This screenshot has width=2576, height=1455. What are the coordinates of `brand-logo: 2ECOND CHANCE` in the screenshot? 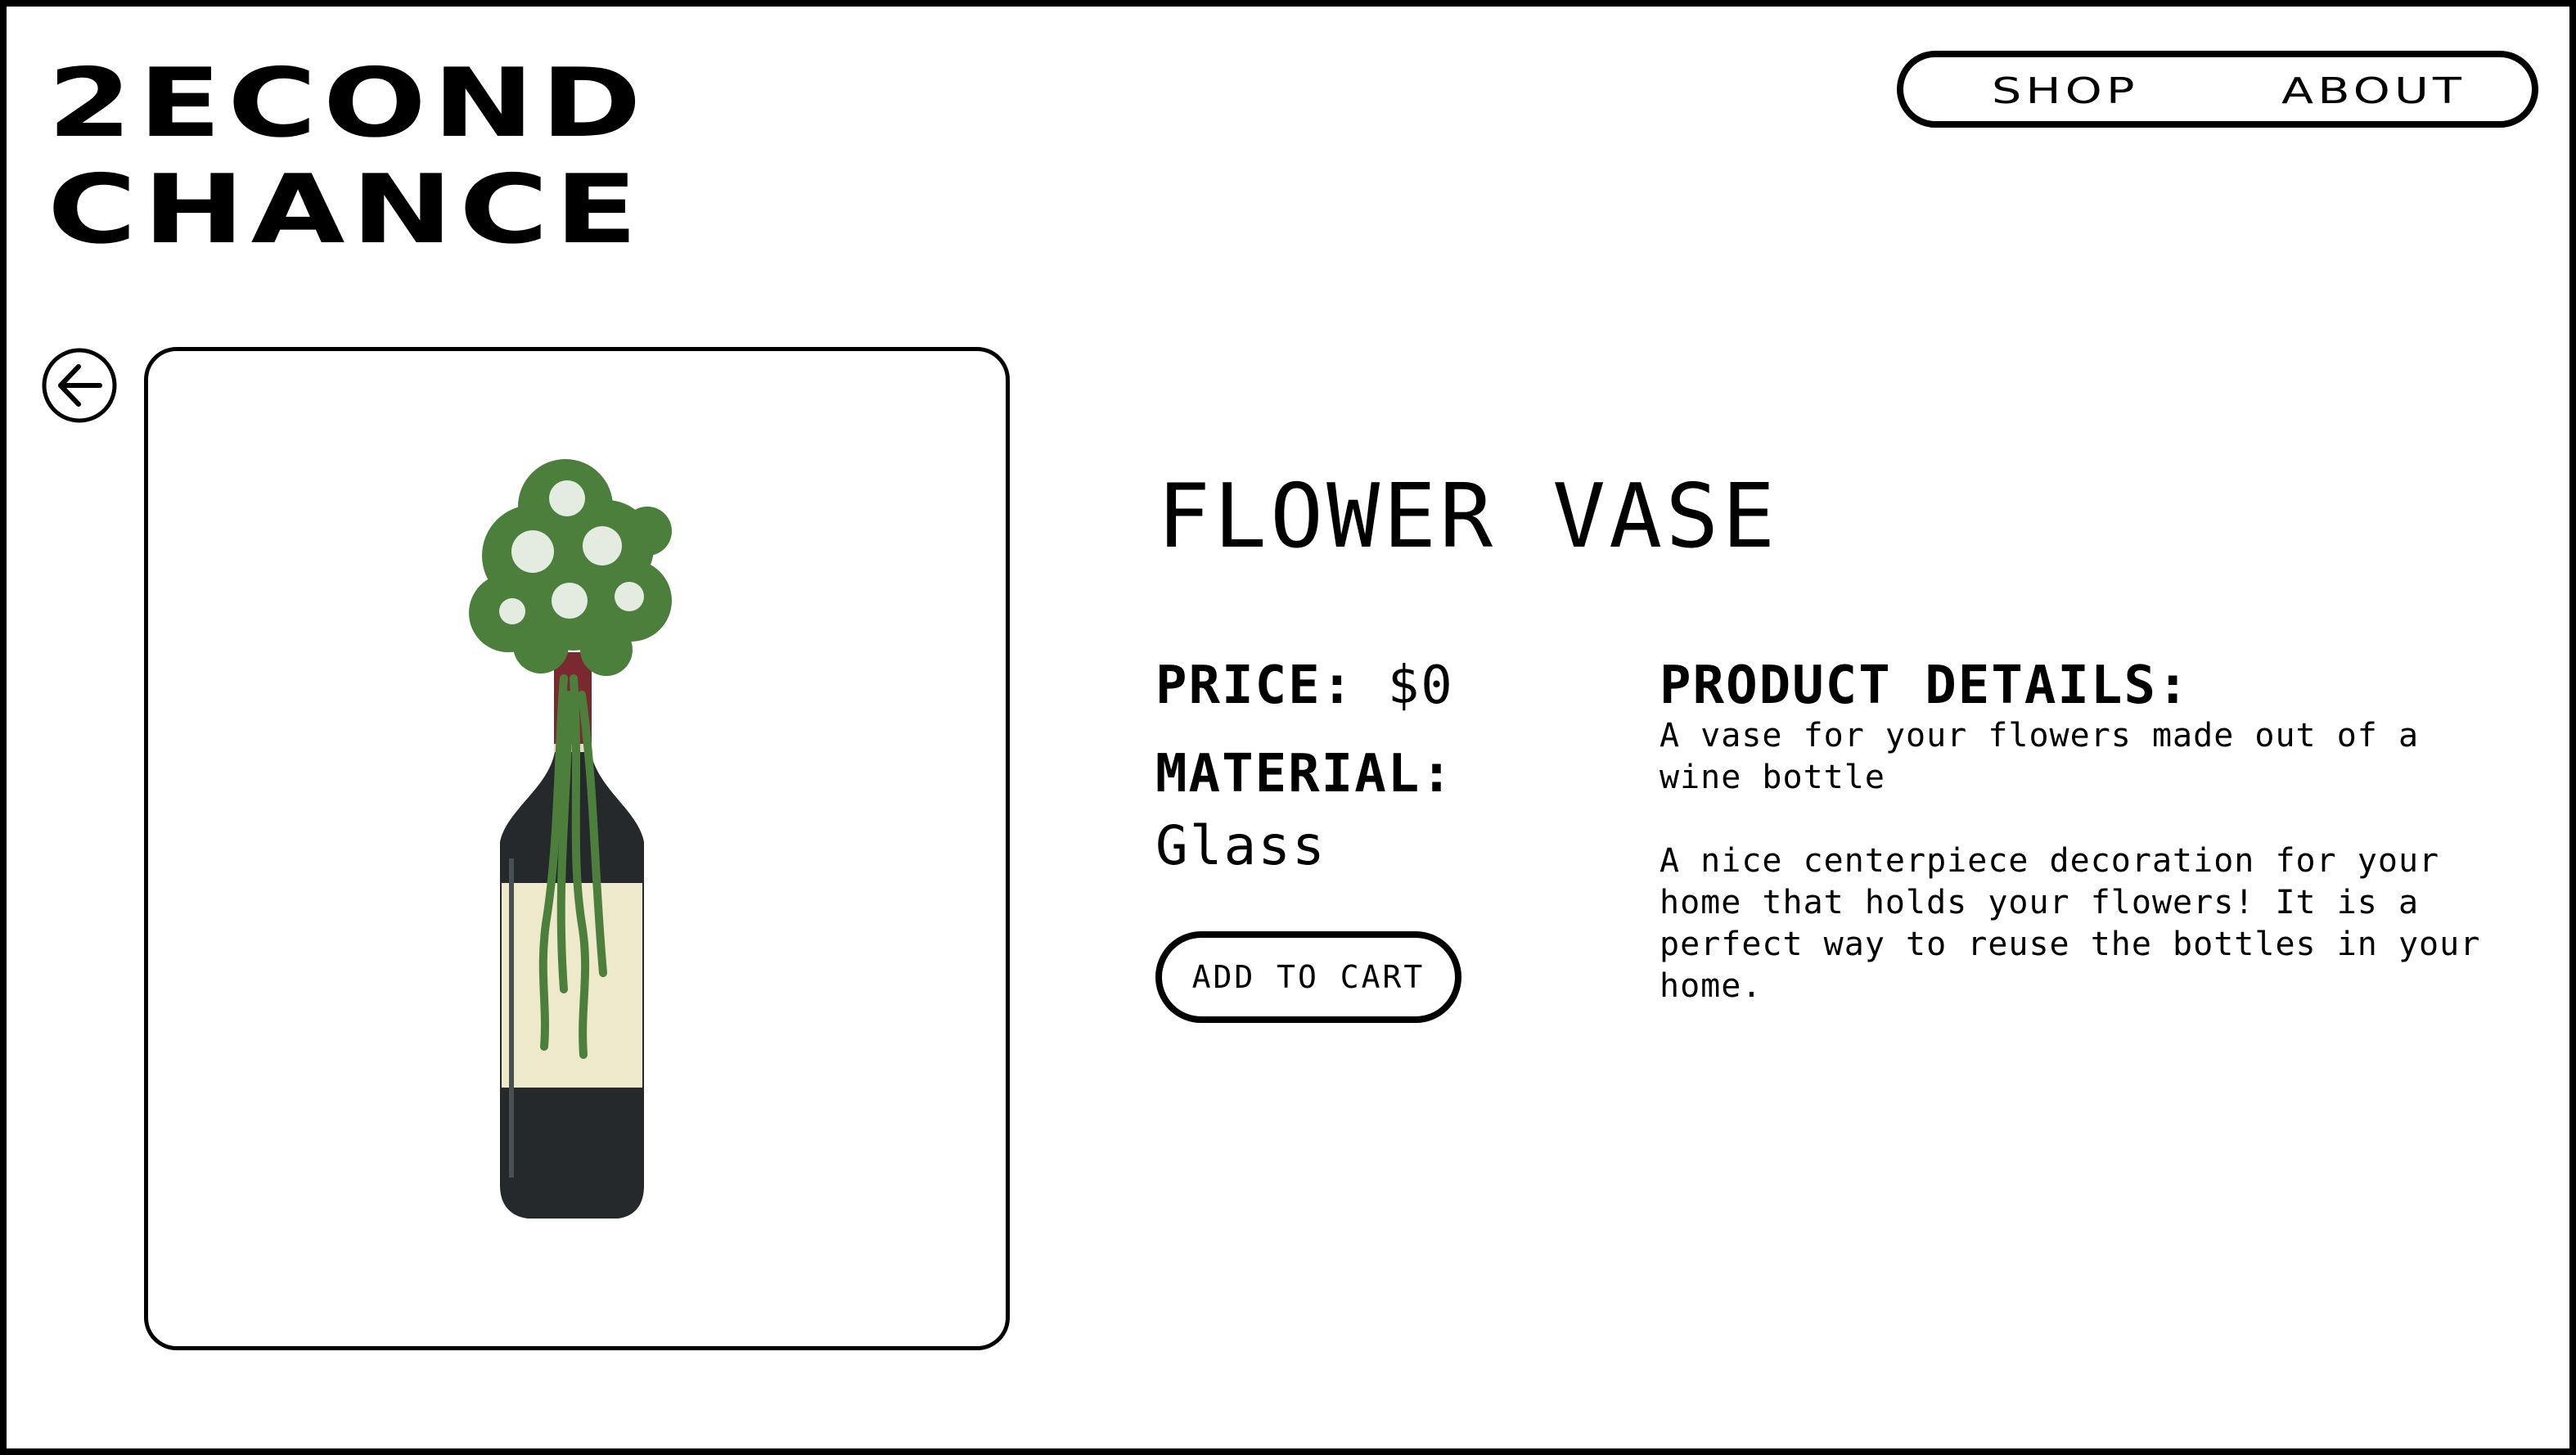 It's located at (347, 158).